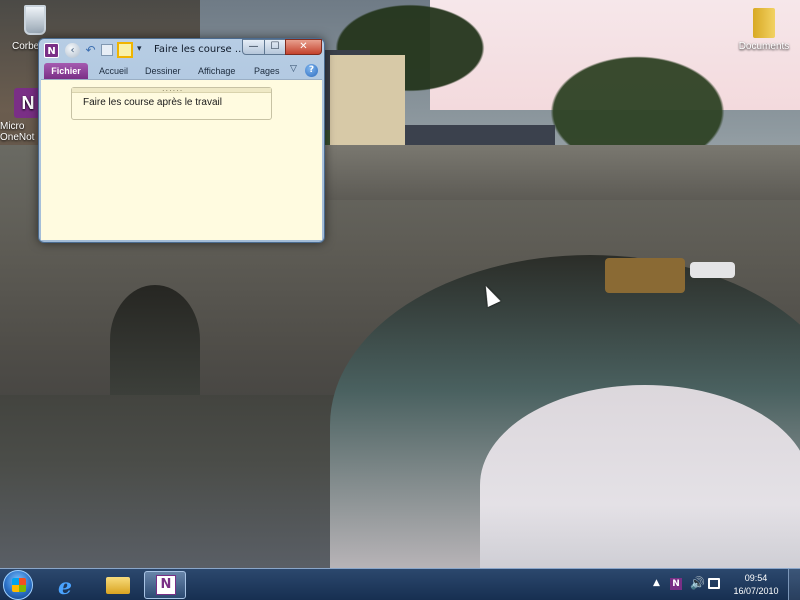 The image size is (800, 600). Describe the element at coordinates (293, 69) in the screenshot. I see `chevron-down-icon: ▽` at that location.